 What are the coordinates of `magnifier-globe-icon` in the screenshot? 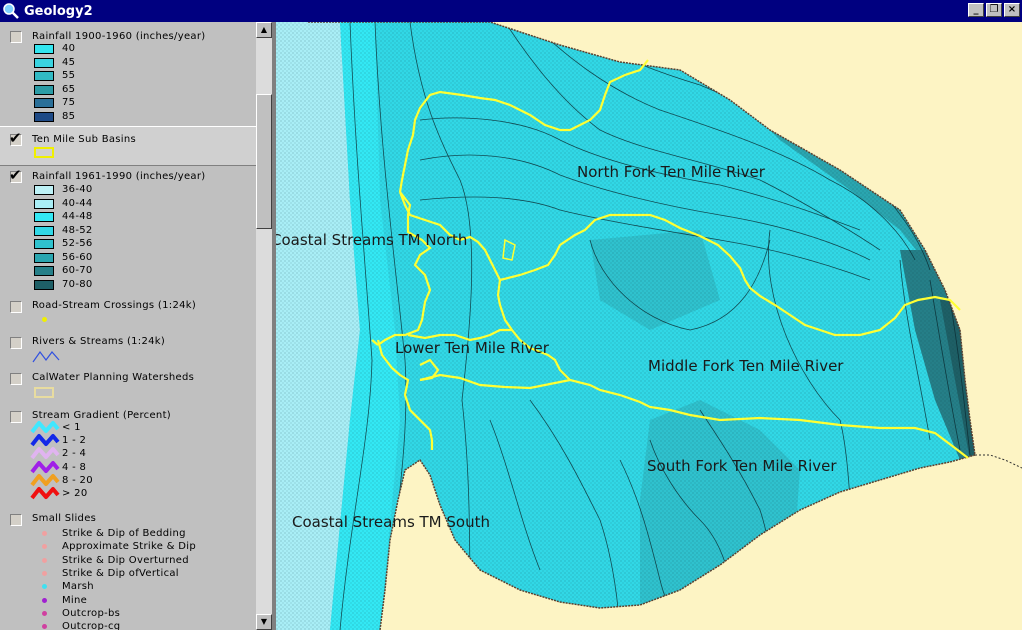 It's located at (11, 11).